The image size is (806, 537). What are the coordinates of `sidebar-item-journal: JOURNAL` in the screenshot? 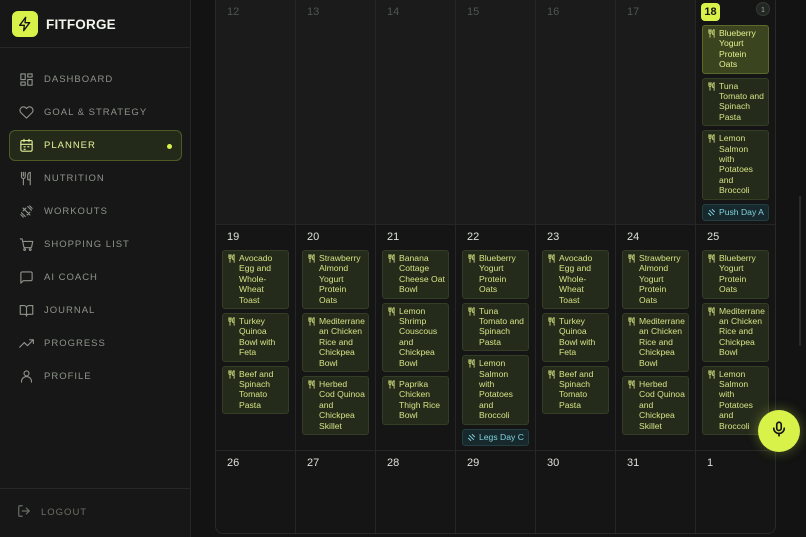 It's located at (95, 310).